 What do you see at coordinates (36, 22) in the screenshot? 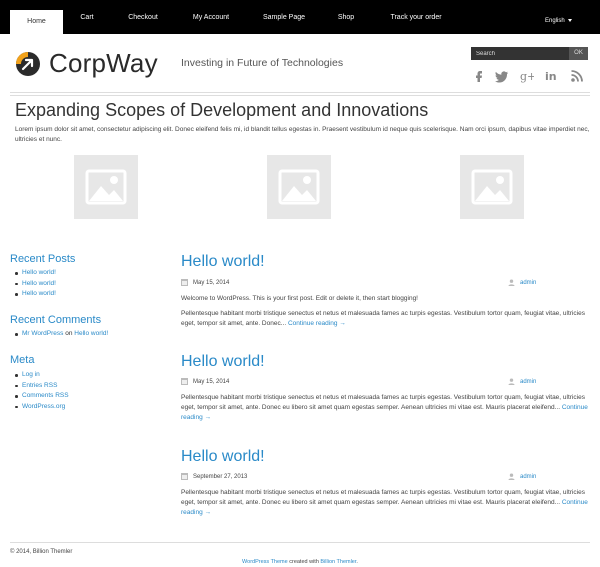
I see `nav-item-home: Home` at bounding box center [36, 22].